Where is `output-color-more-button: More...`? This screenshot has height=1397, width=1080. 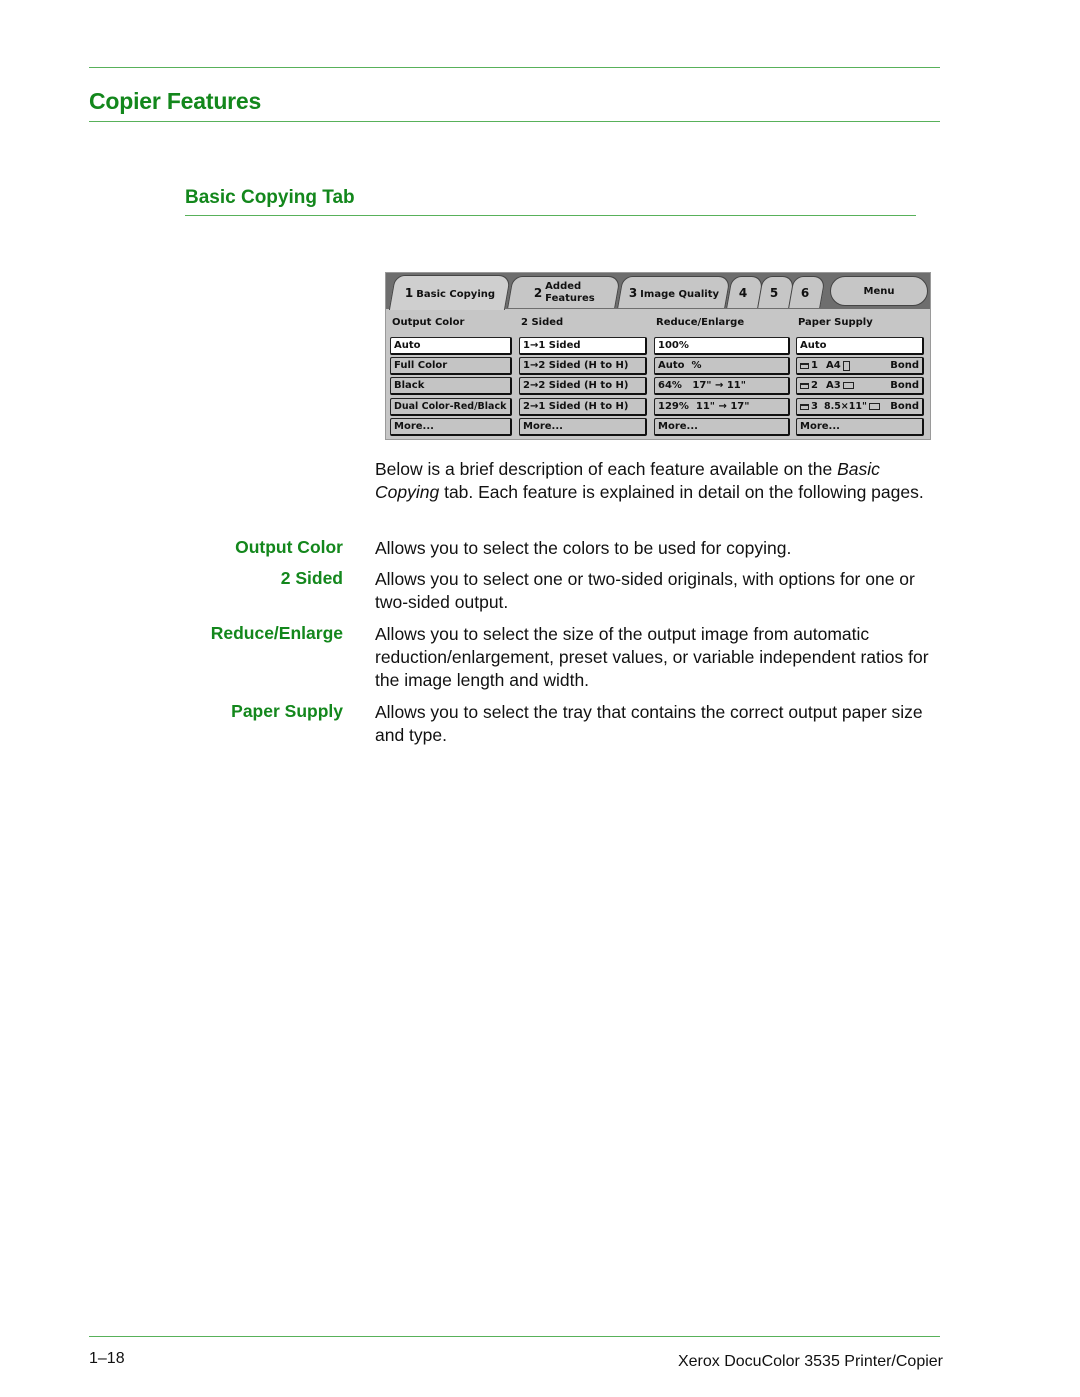 output-color-more-button: More... is located at coordinates (451, 427).